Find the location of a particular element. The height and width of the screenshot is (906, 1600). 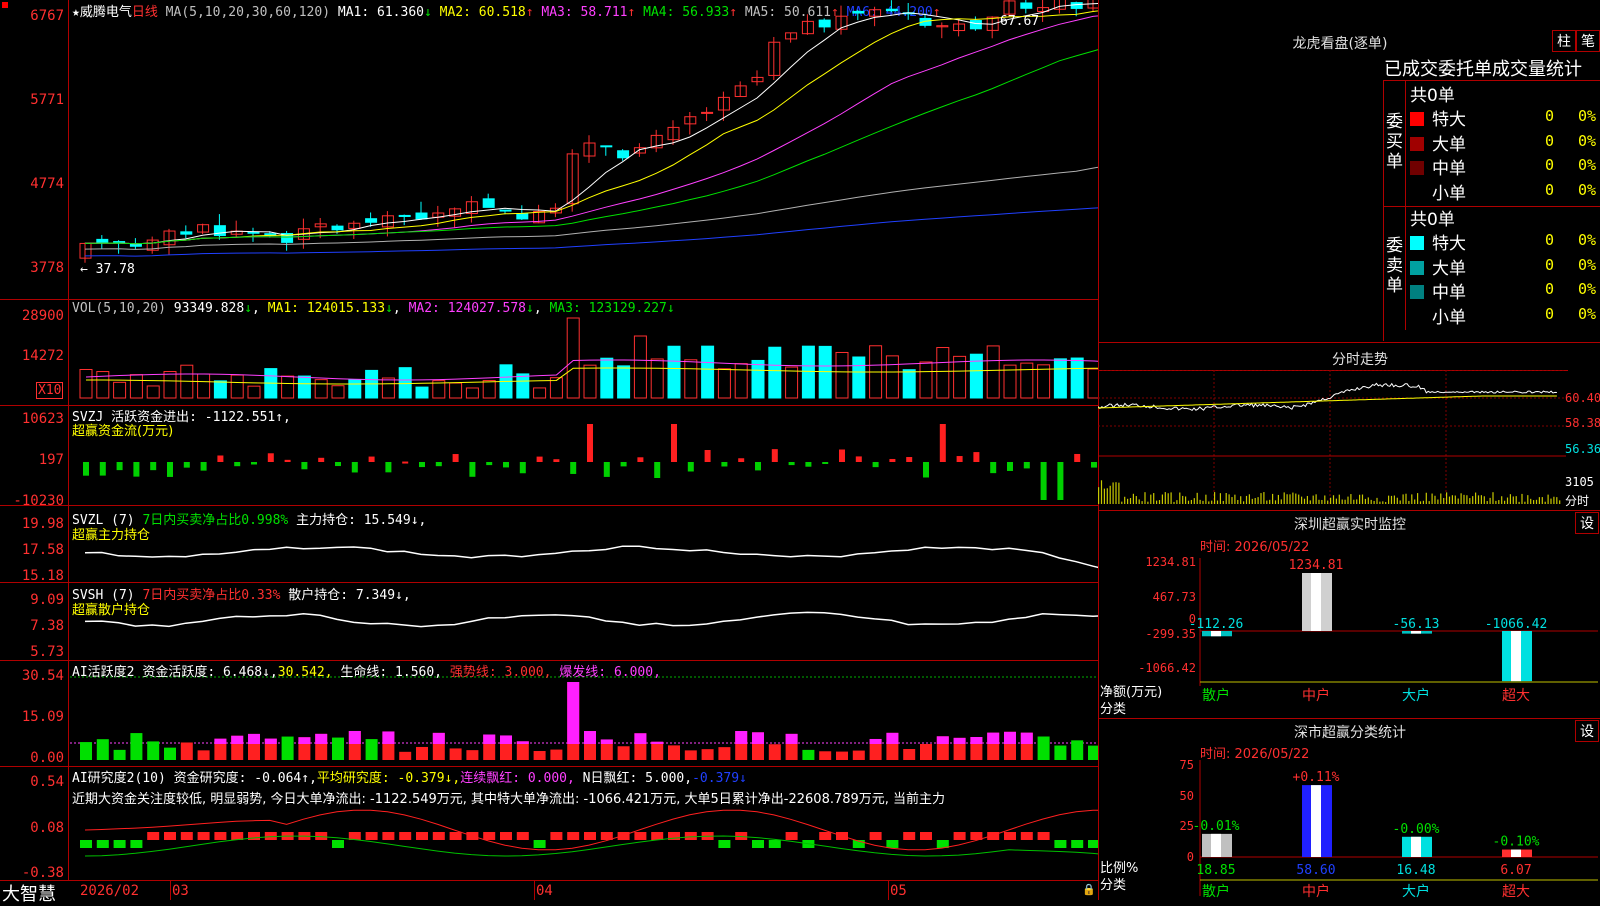

lock-icon: 🔒 is located at coordinates (1089, 889).